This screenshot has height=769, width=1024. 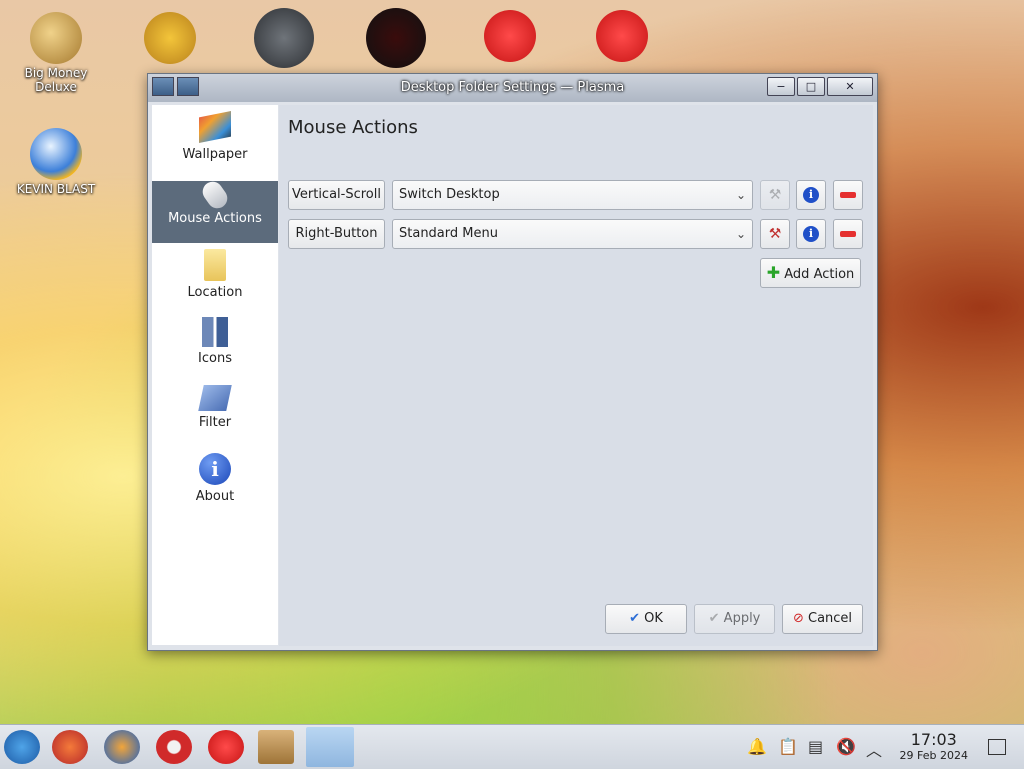 What do you see at coordinates (773, 272) in the screenshot?
I see `add-icon: ✚` at bounding box center [773, 272].